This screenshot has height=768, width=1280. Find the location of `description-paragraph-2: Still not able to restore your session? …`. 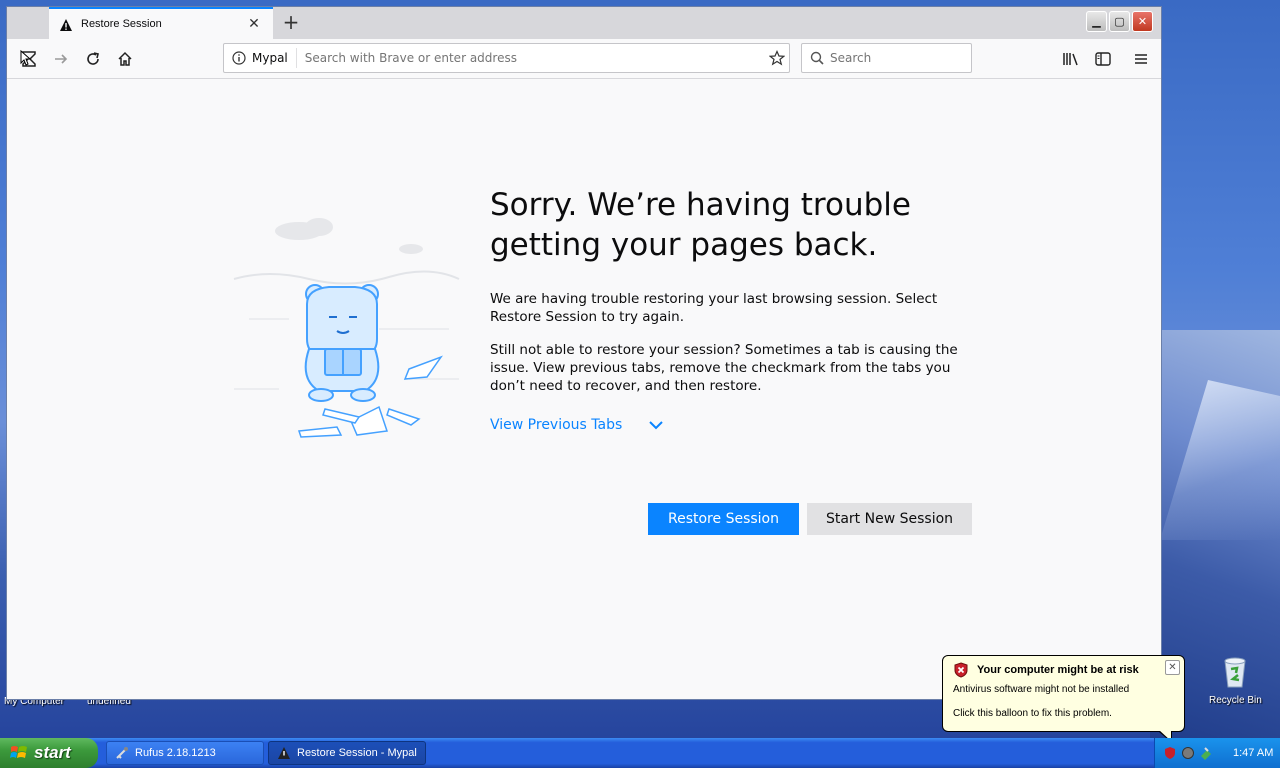

description-paragraph-2: Still not able to restore your session? … is located at coordinates (724, 368).